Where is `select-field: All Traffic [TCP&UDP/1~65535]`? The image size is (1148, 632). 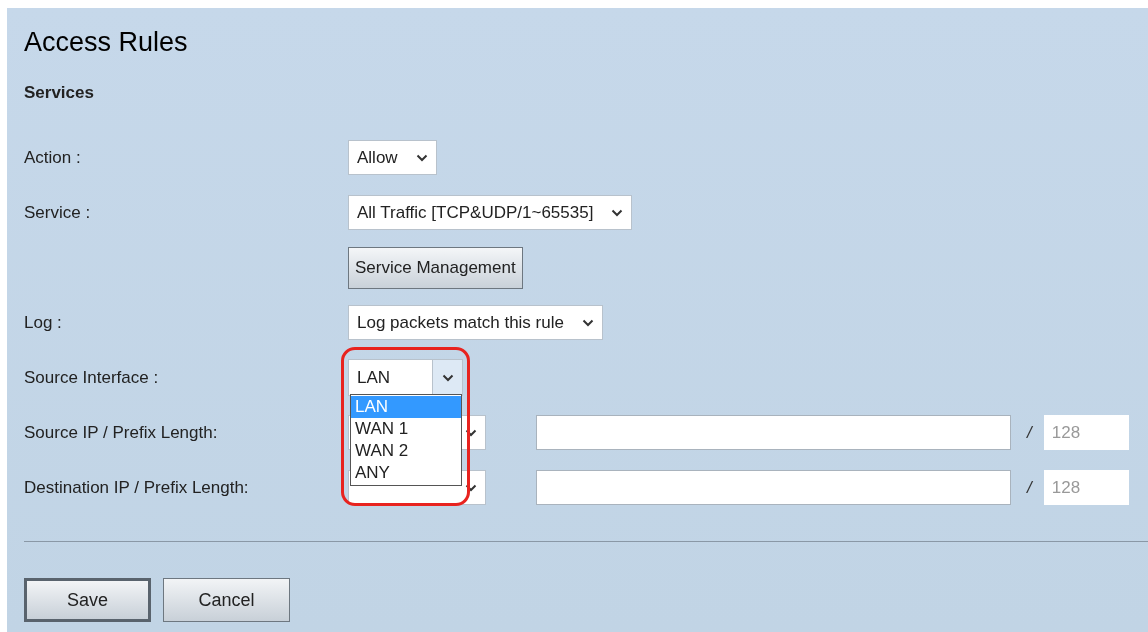 select-field: All Traffic [TCP&UDP/1~65535] is located at coordinates (490, 212).